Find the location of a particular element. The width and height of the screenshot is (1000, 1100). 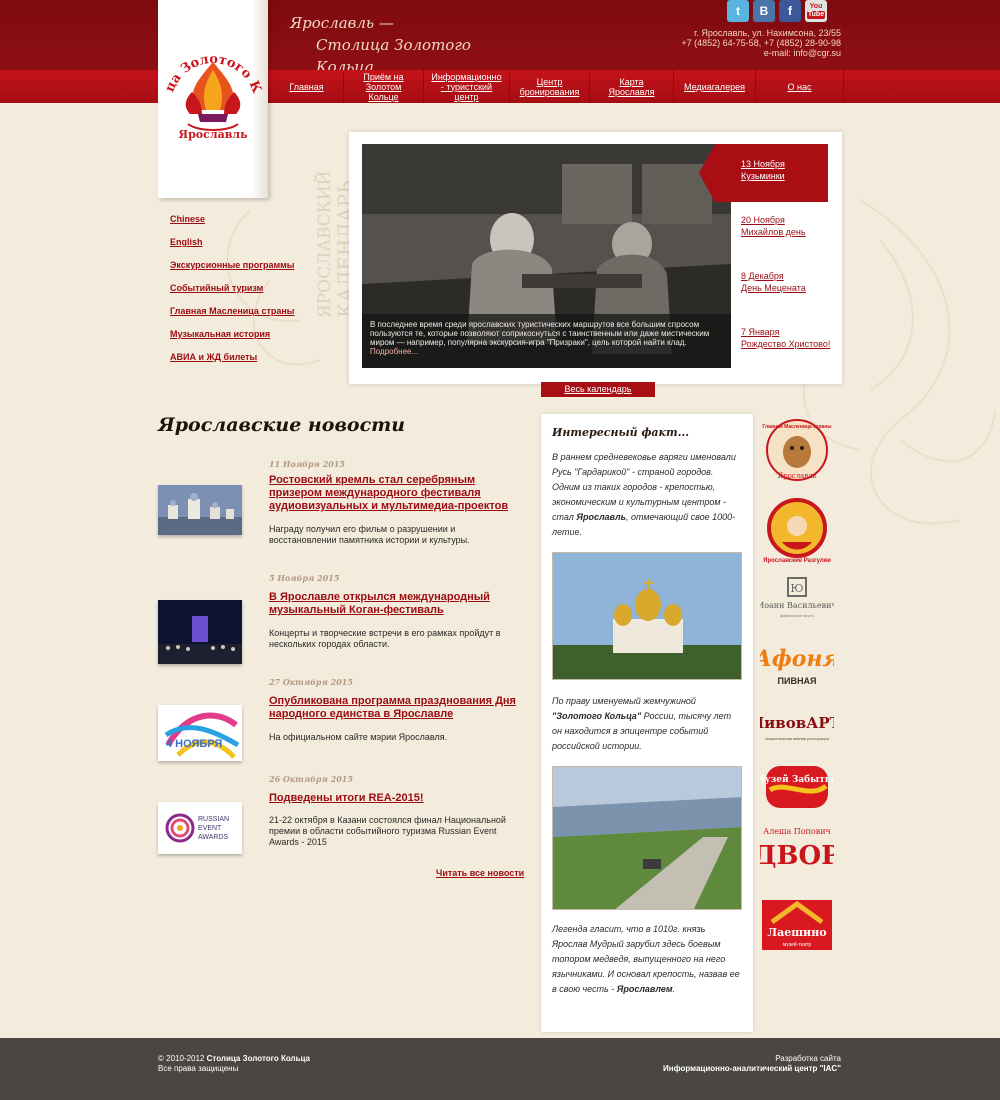

alesha-logo-name: Алеша Попович is located at coordinates (797, 831).